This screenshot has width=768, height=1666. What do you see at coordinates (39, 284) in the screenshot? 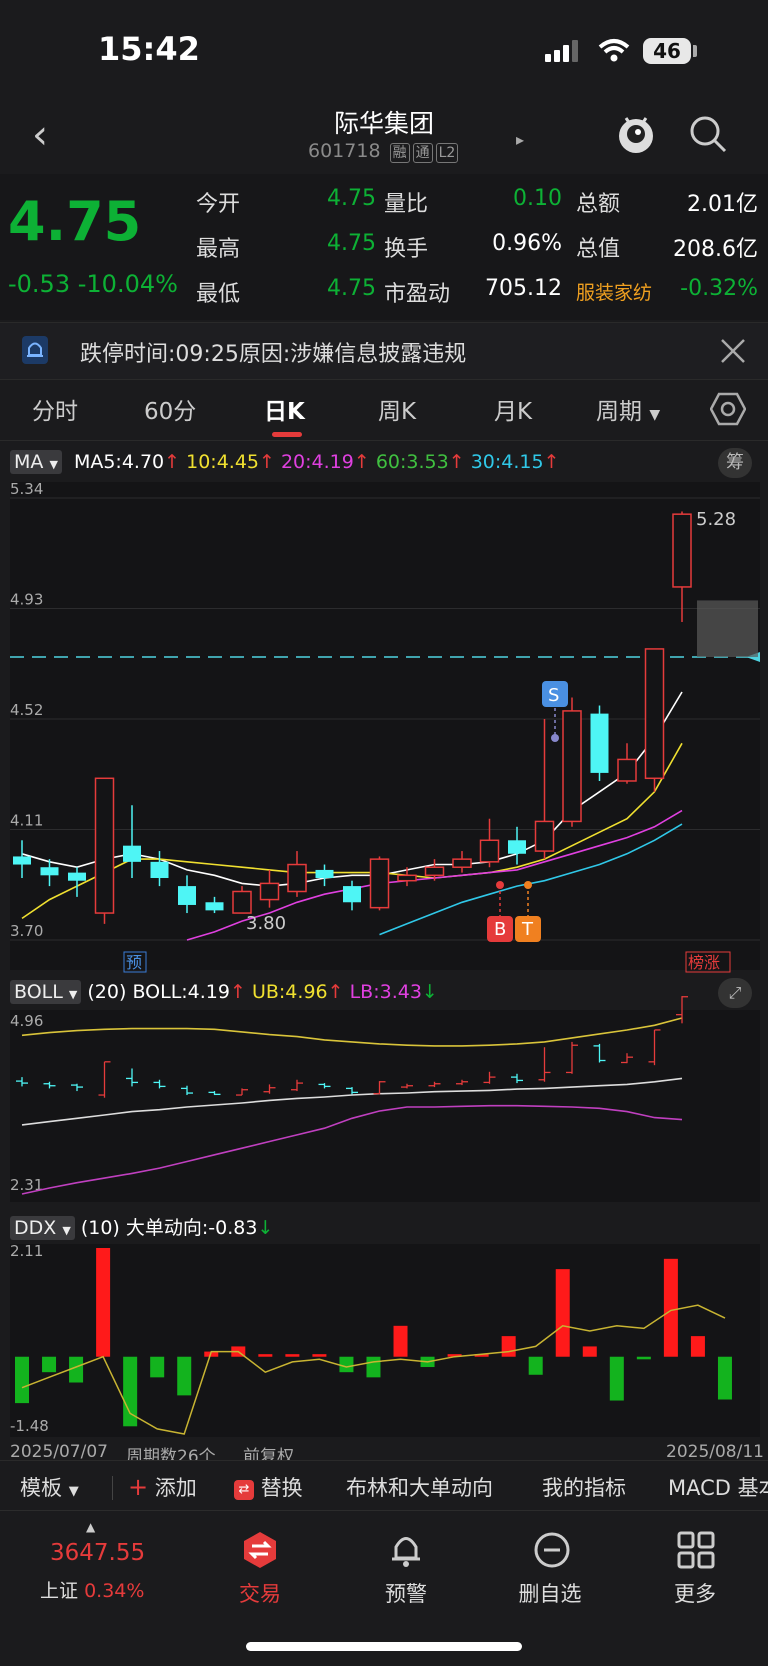
I see `change-value: -0.53` at bounding box center [39, 284].